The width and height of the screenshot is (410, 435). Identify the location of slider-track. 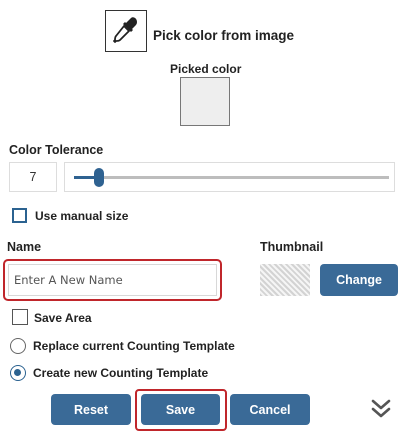
(231, 177).